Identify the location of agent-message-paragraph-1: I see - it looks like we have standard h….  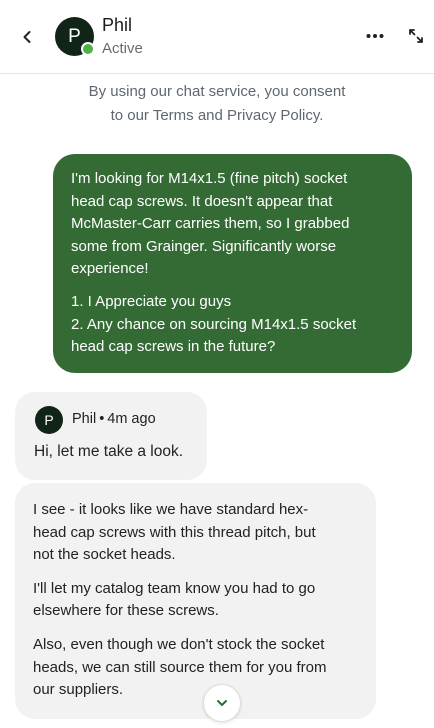
(195, 533).